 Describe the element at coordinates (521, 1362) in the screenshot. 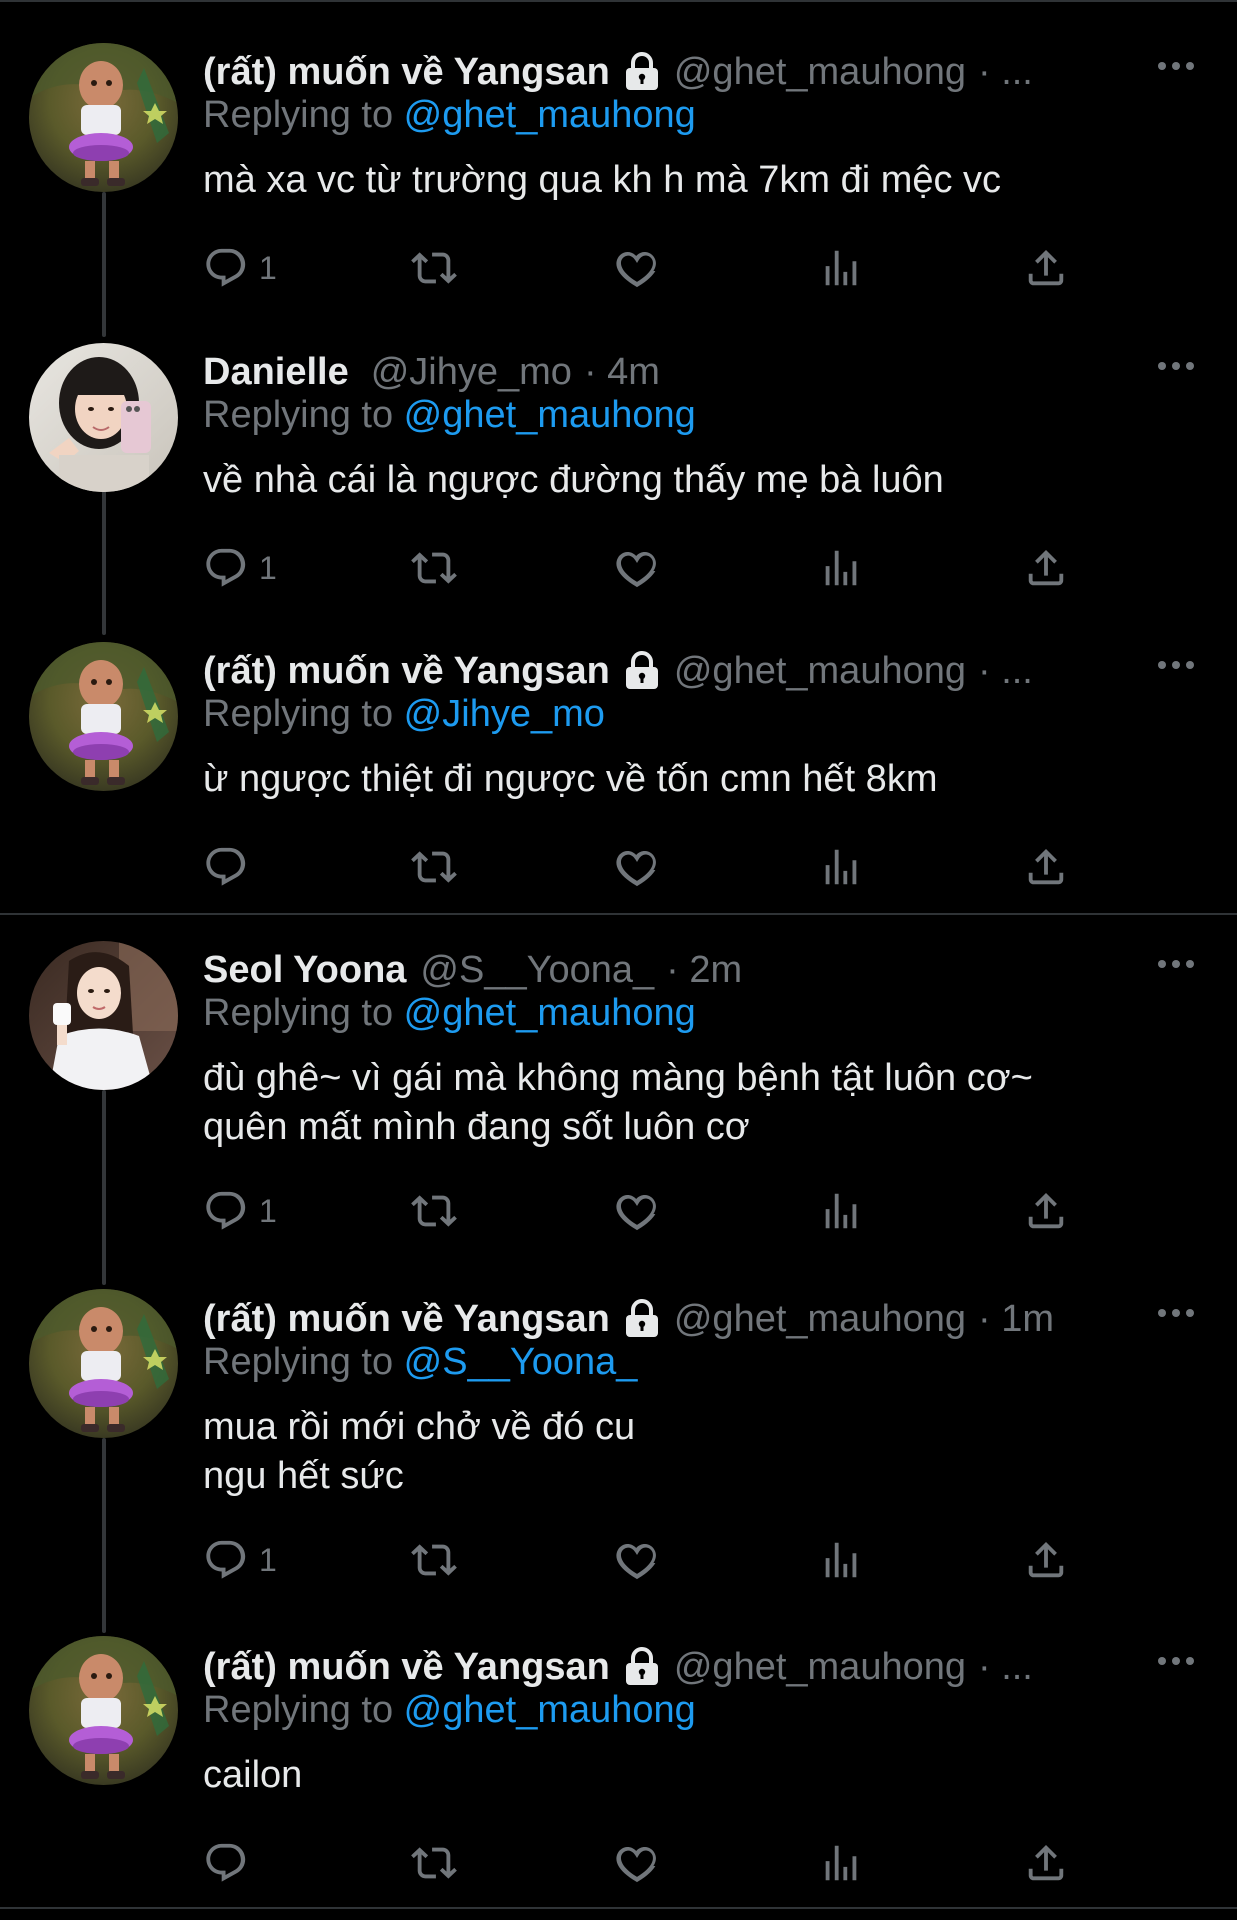

I see `mention-link: @S__Yoona_` at that location.